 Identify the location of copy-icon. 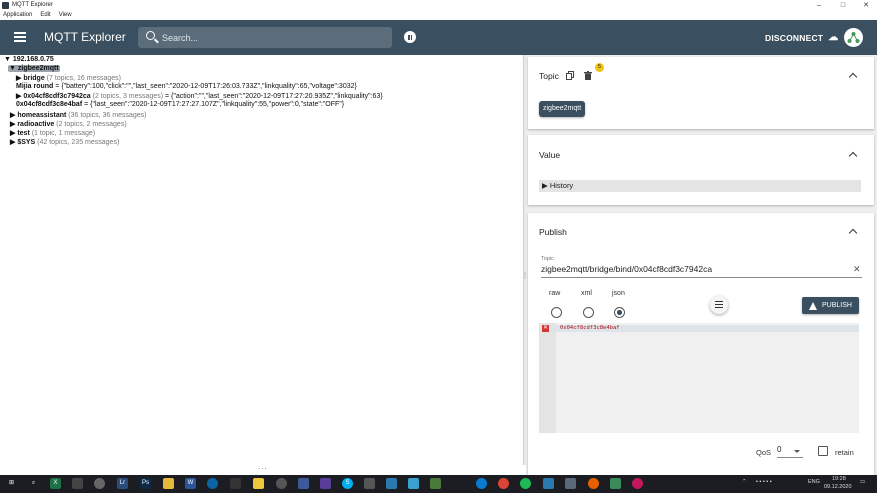
(570, 75).